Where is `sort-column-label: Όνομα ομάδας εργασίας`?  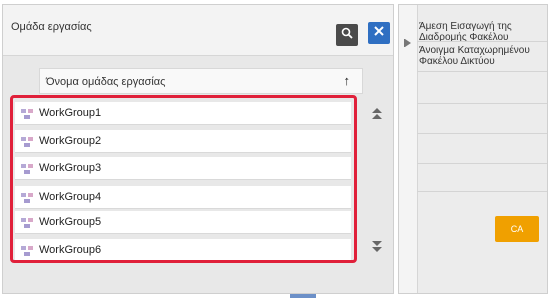
sort-column-label: Όνομα ομάδας εργασίας is located at coordinates (106, 82).